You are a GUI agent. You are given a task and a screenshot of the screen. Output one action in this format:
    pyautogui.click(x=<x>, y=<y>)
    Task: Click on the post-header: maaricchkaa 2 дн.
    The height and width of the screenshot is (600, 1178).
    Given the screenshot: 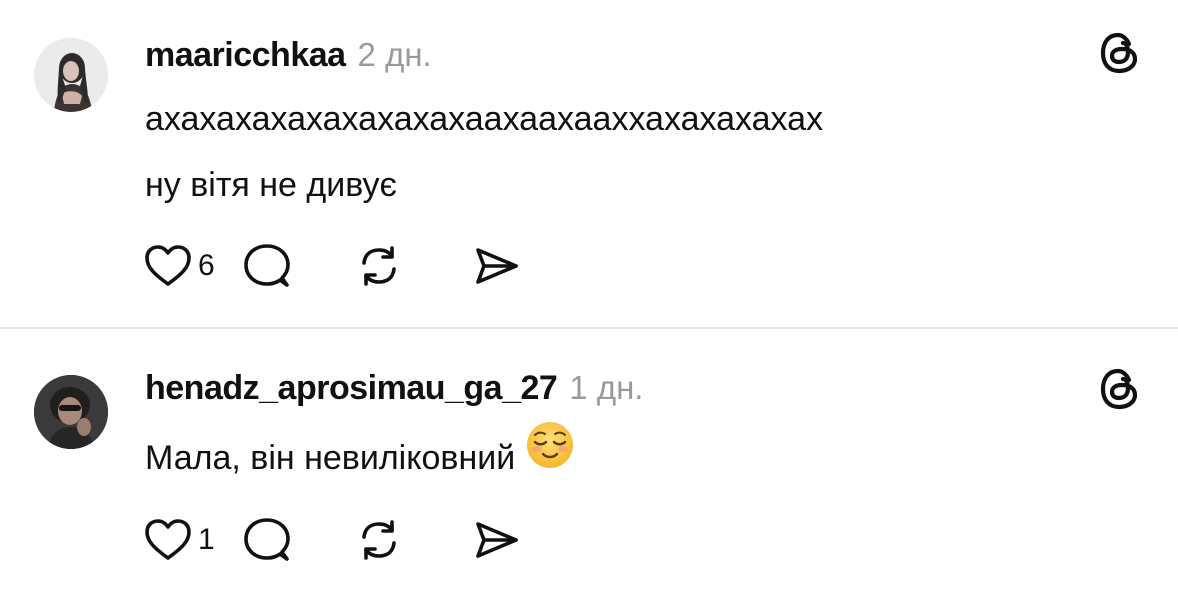 What is the action you would take?
    pyautogui.click(x=288, y=55)
    